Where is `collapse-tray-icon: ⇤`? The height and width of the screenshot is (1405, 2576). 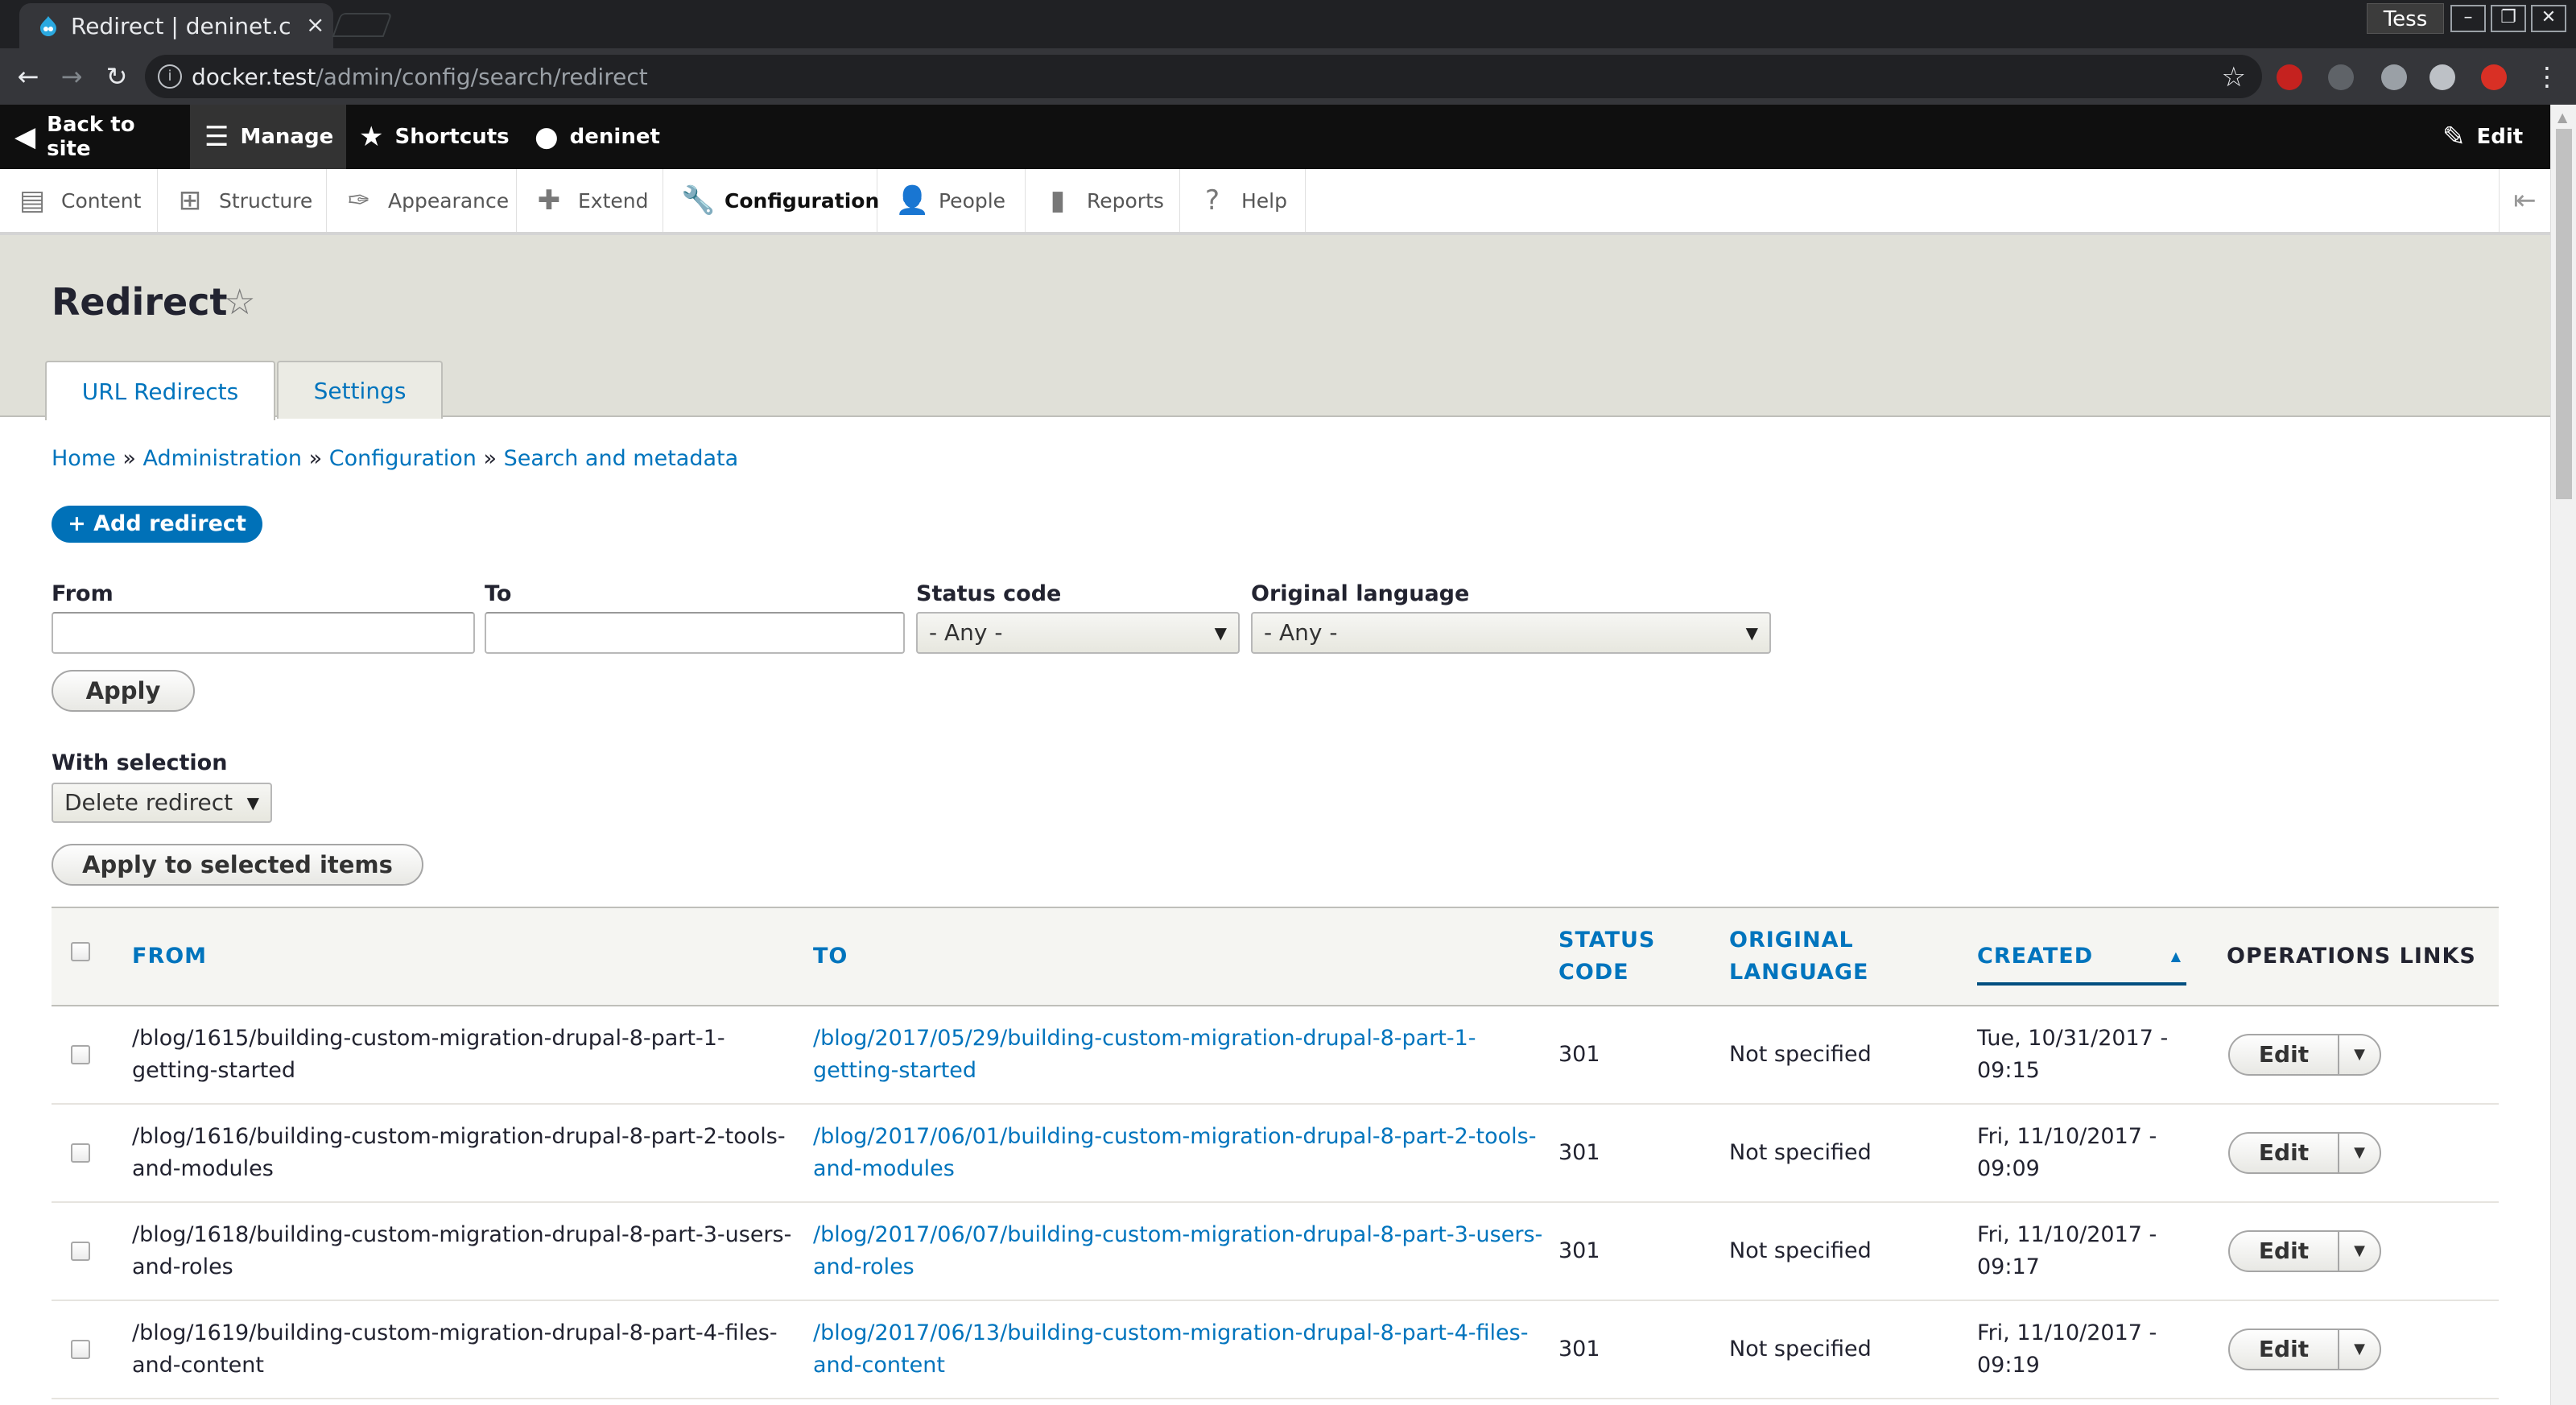
collapse-tray-icon: ⇤ is located at coordinates (2524, 200).